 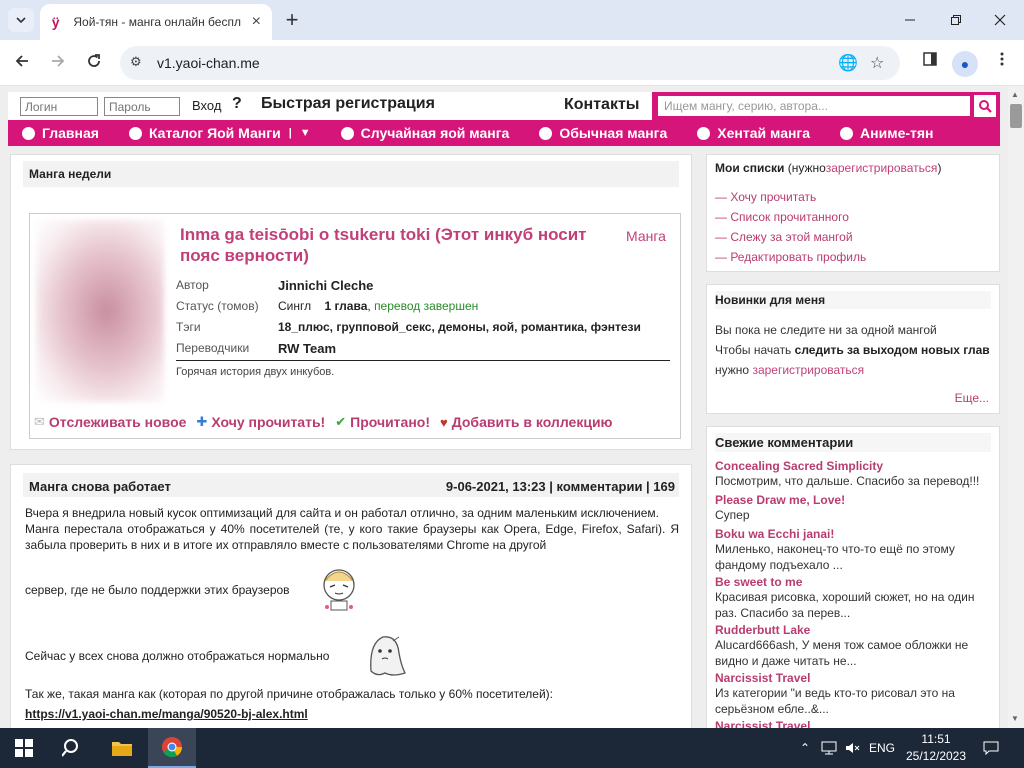 What do you see at coordinates (806, 168) in the screenshot?
I see `my-lists-note: (нужно` at bounding box center [806, 168].